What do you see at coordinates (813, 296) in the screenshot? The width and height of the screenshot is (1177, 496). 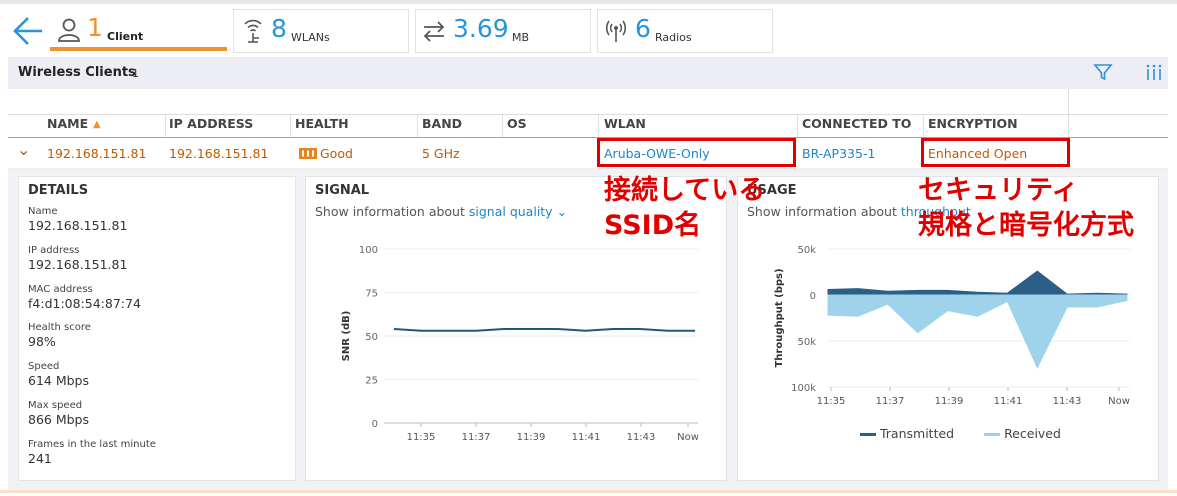 I see `usage-ytick-label: 0` at bounding box center [813, 296].